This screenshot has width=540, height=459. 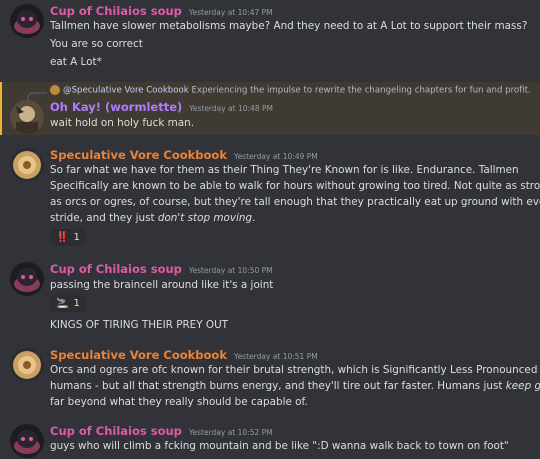 I want to click on timestamp: Yesterday at 10:51 PM, so click(x=275, y=356).